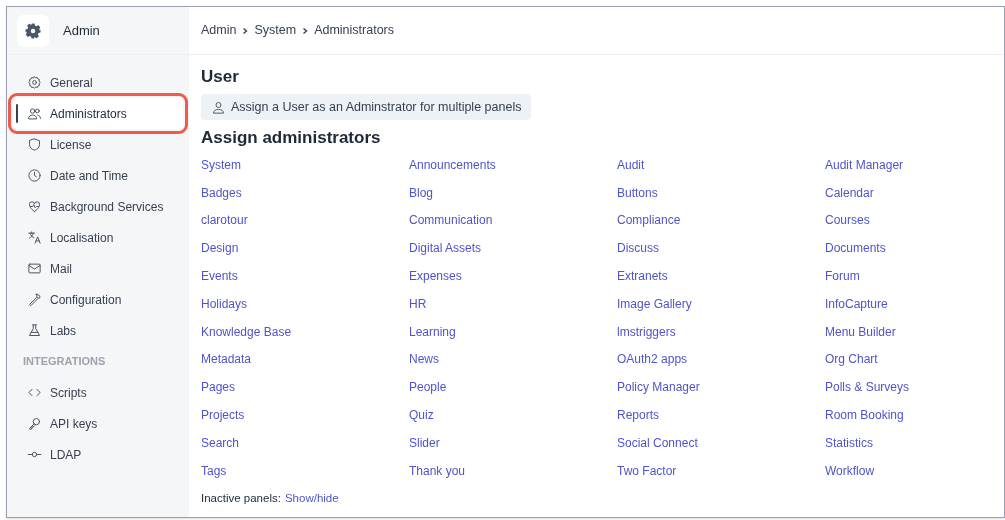 This screenshot has height=520, width=1005. Describe the element at coordinates (98, 82) in the screenshot. I see `sidebar-item: General` at that location.